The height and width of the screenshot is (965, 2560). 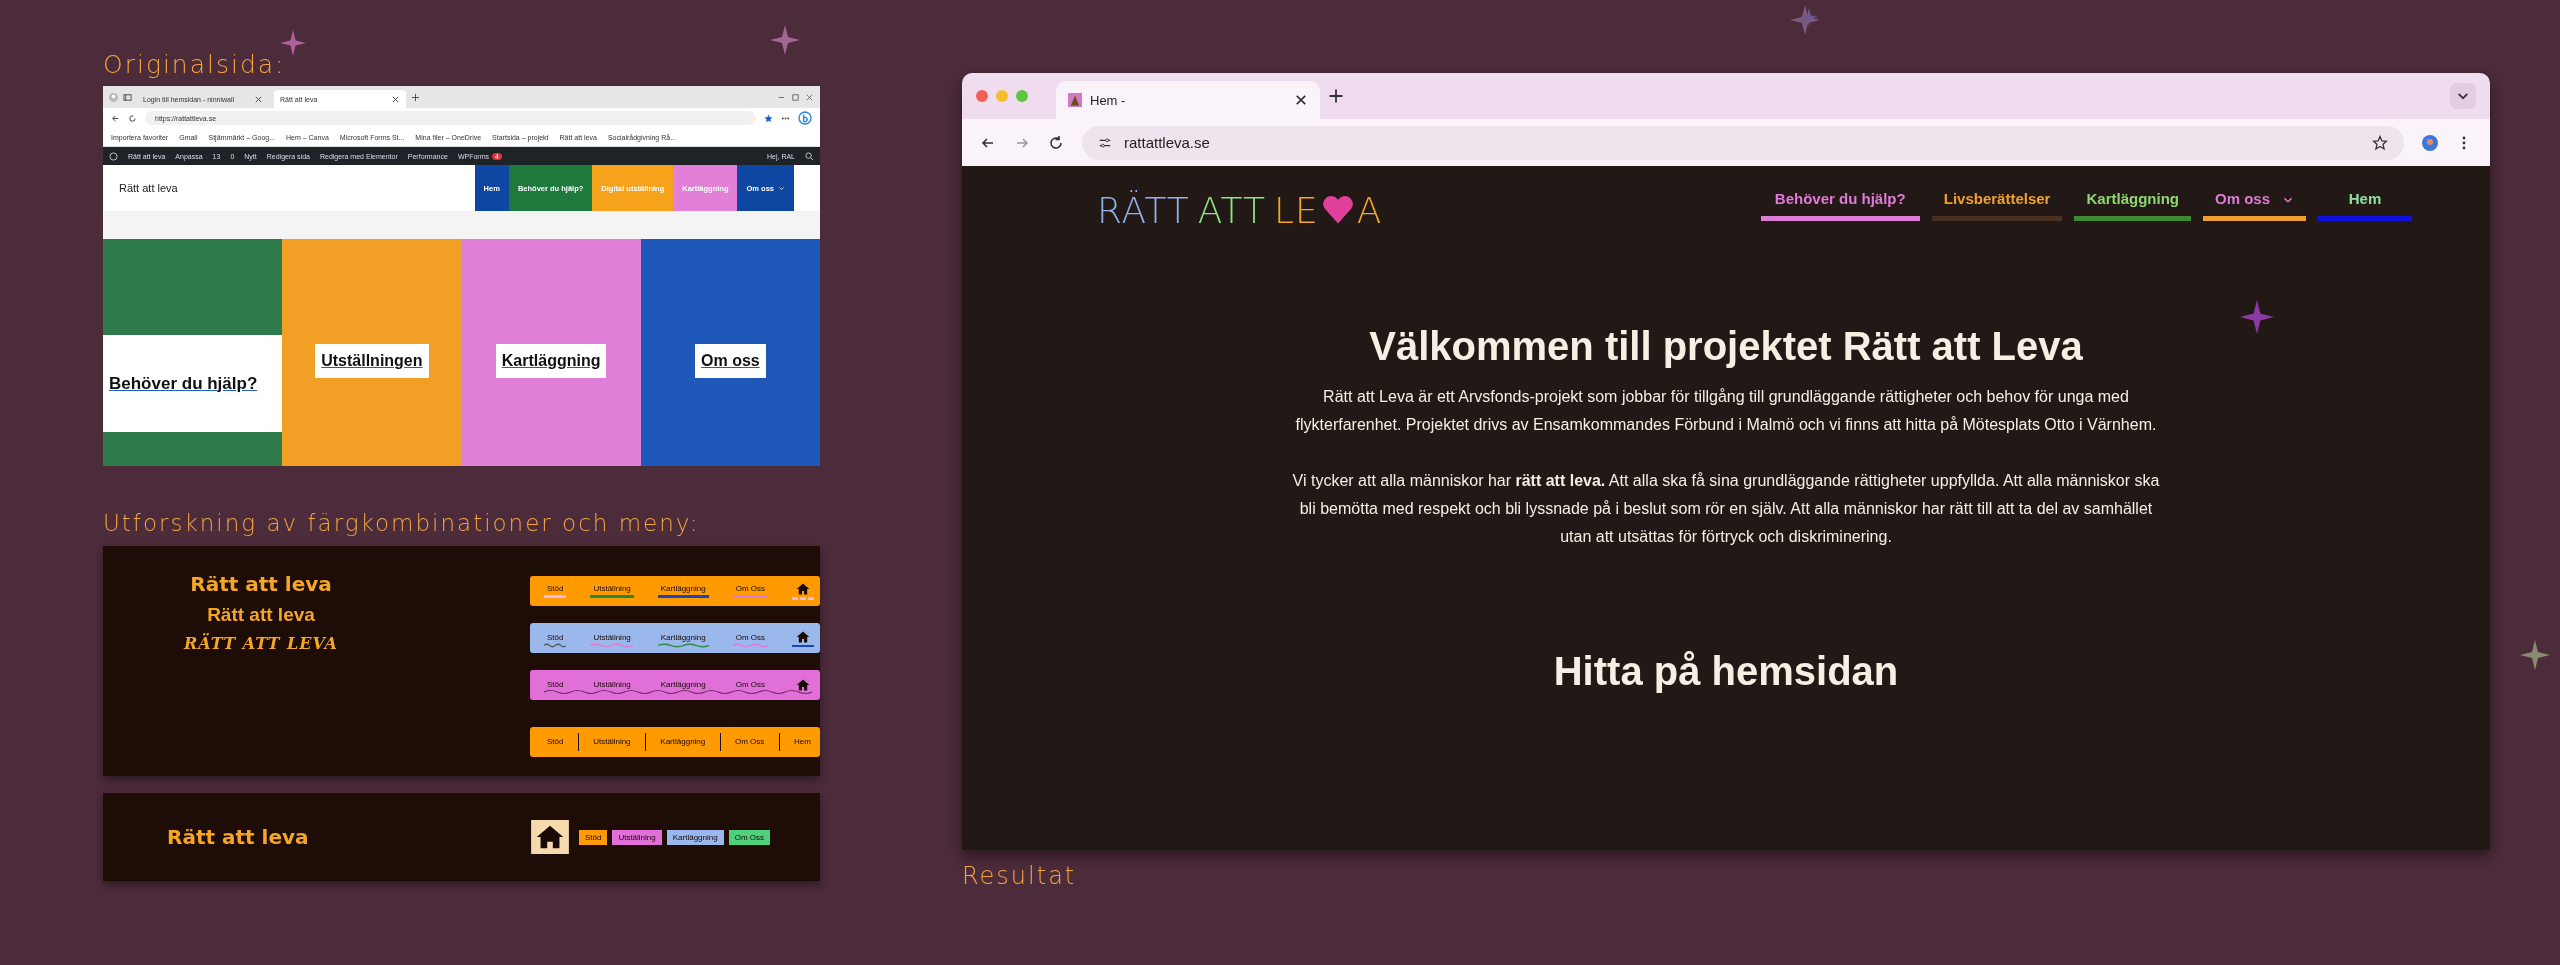 I want to click on chevron-down-icon, so click(x=2463, y=96).